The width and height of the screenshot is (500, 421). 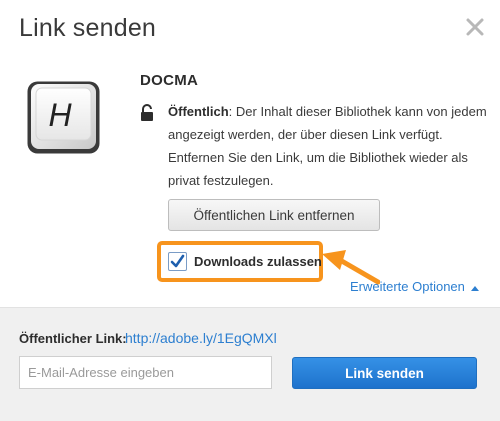 I want to click on caret-up-icon, so click(x=474, y=288).